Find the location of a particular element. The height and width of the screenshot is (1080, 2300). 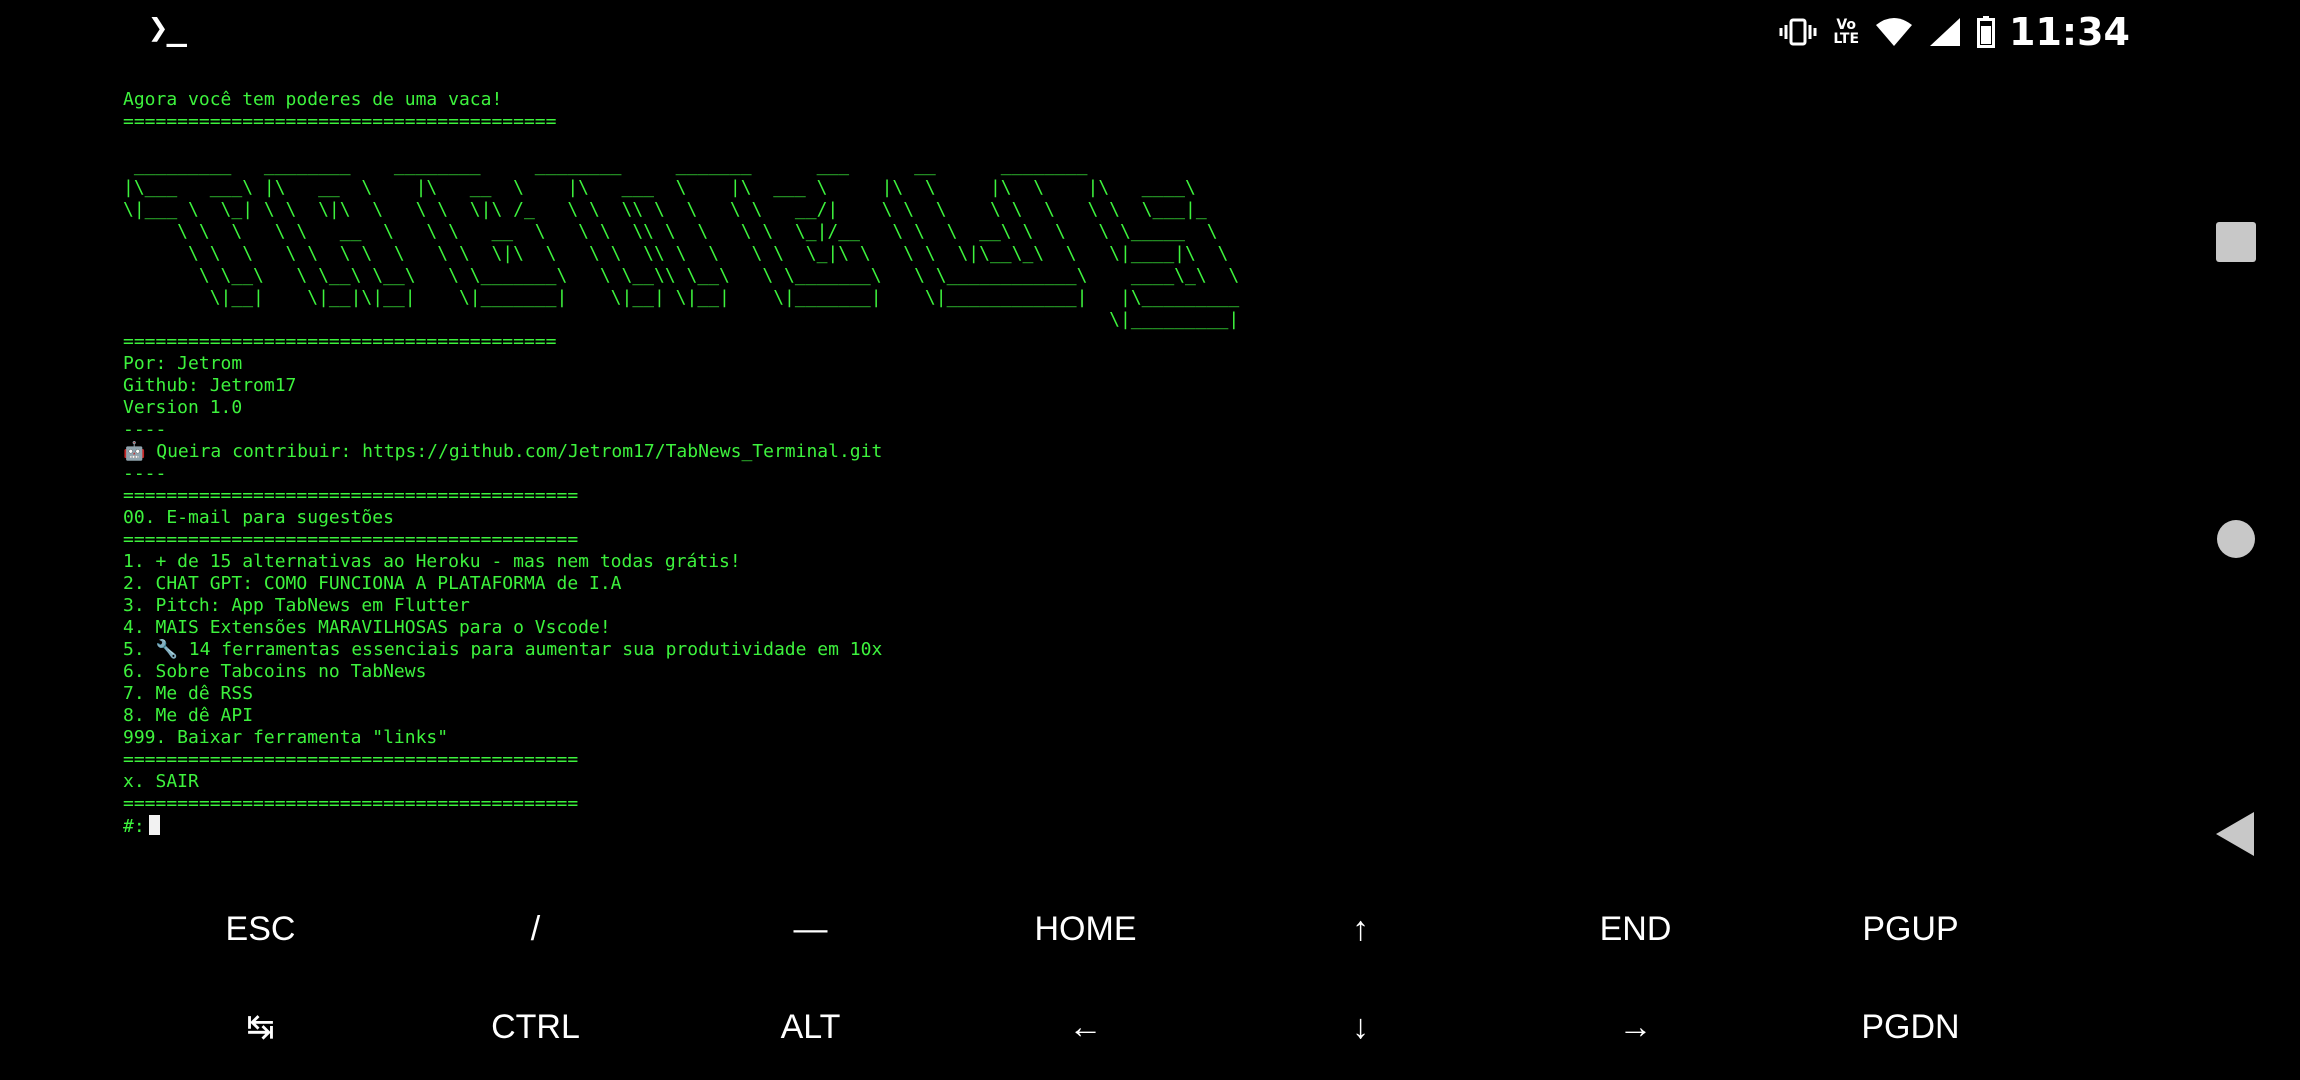

volte-top-text: Vo is located at coordinates (1846, 25).